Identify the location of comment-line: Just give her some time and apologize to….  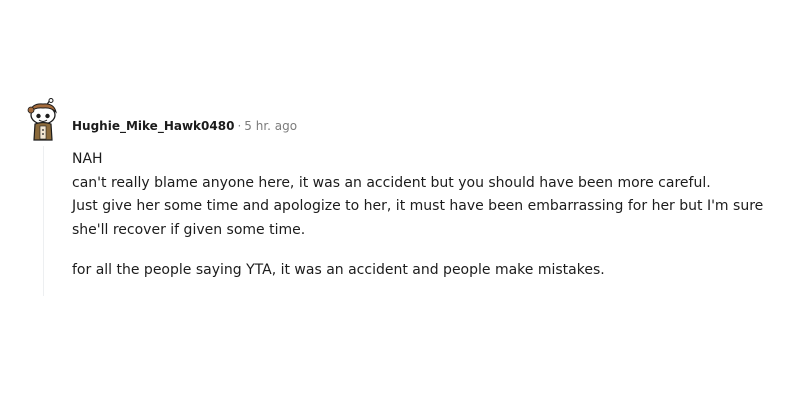
(418, 218).